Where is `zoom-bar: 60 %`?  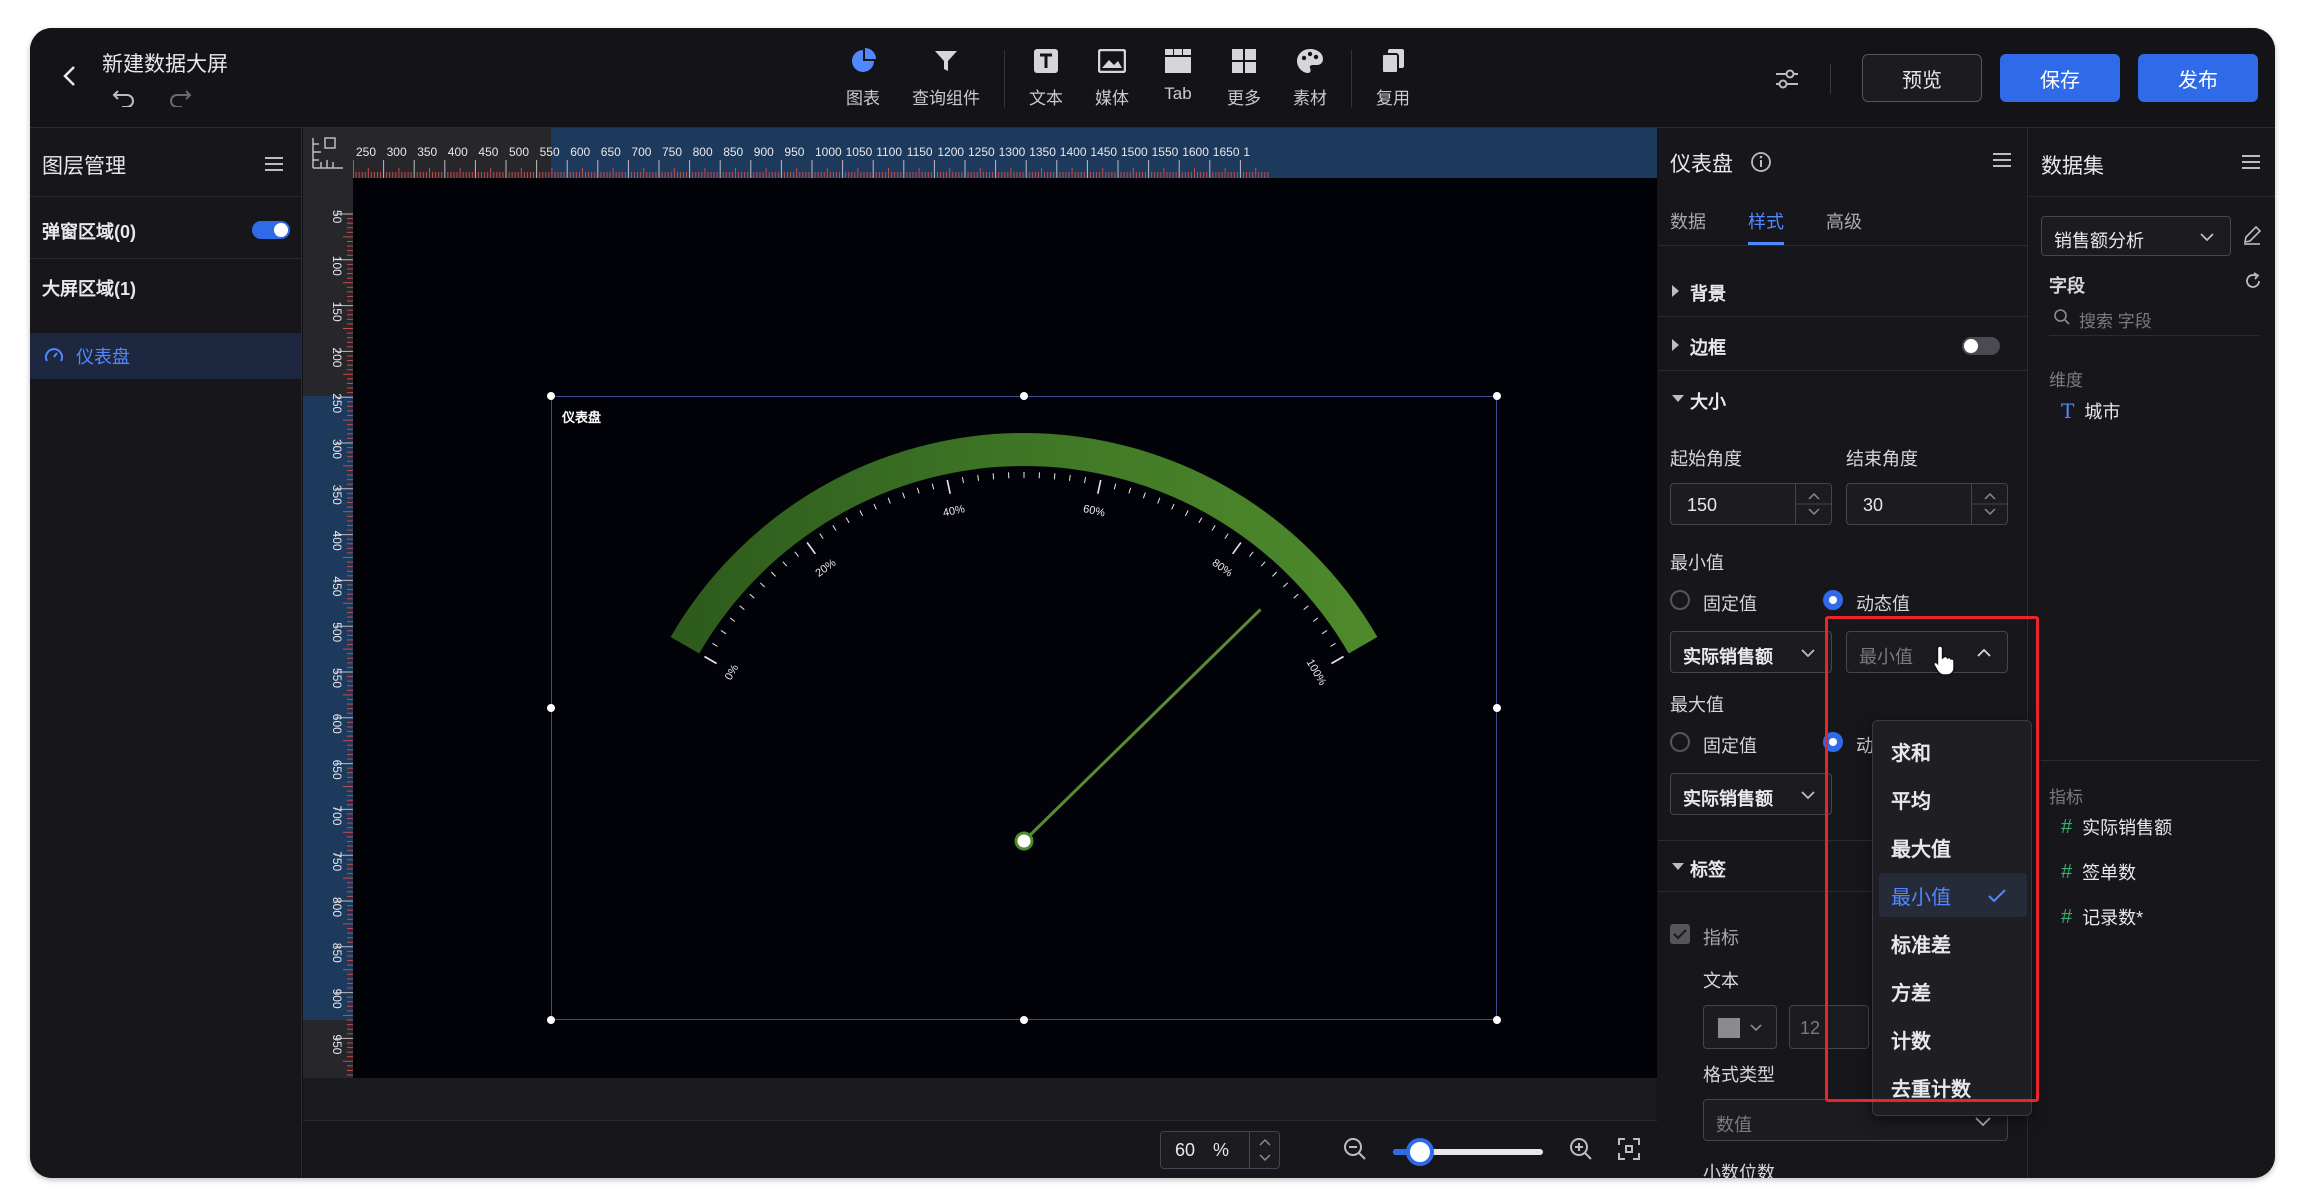
zoom-bar: 60 % is located at coordinates (980, 1149).